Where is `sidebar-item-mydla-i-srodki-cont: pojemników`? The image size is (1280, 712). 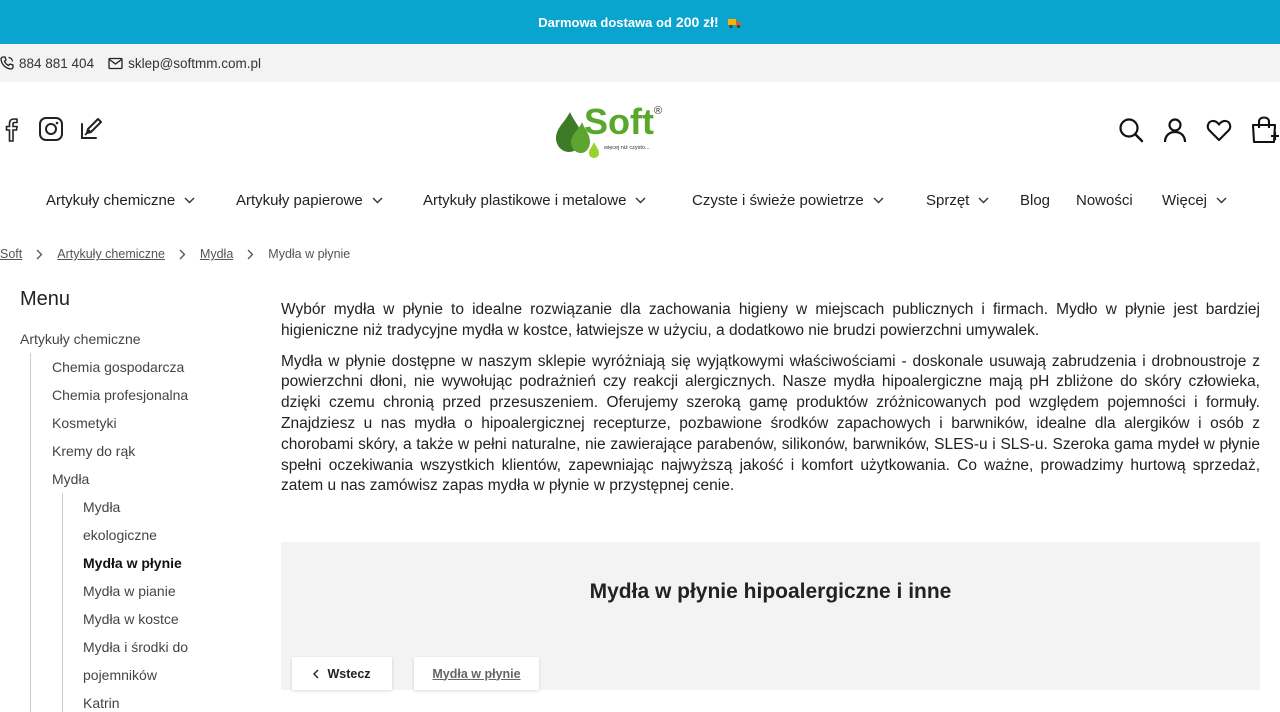
sidebar-item-mydla-i-srodki-cont: pojemników is located at coordinates (171, 675).